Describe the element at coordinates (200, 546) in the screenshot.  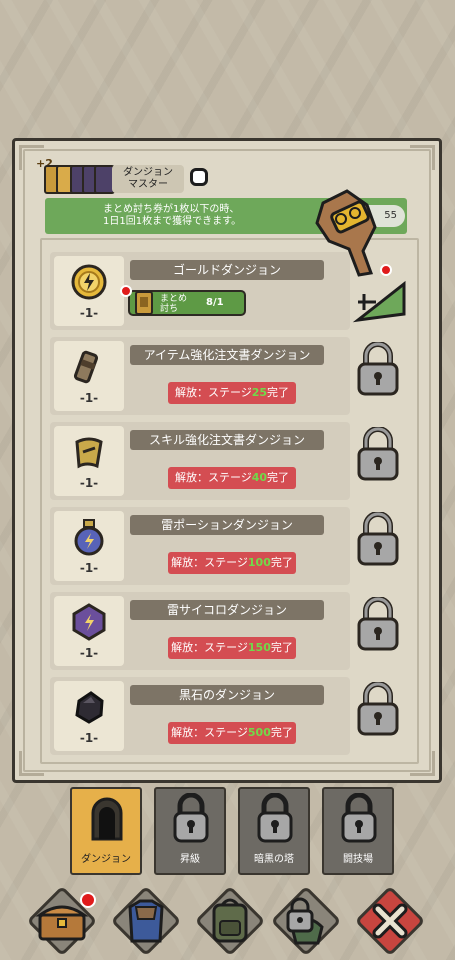
I see `dungeon-row-thunder-potion: -1- 雷ポーションダンジョン 解放：ステージ100完了` at that location.